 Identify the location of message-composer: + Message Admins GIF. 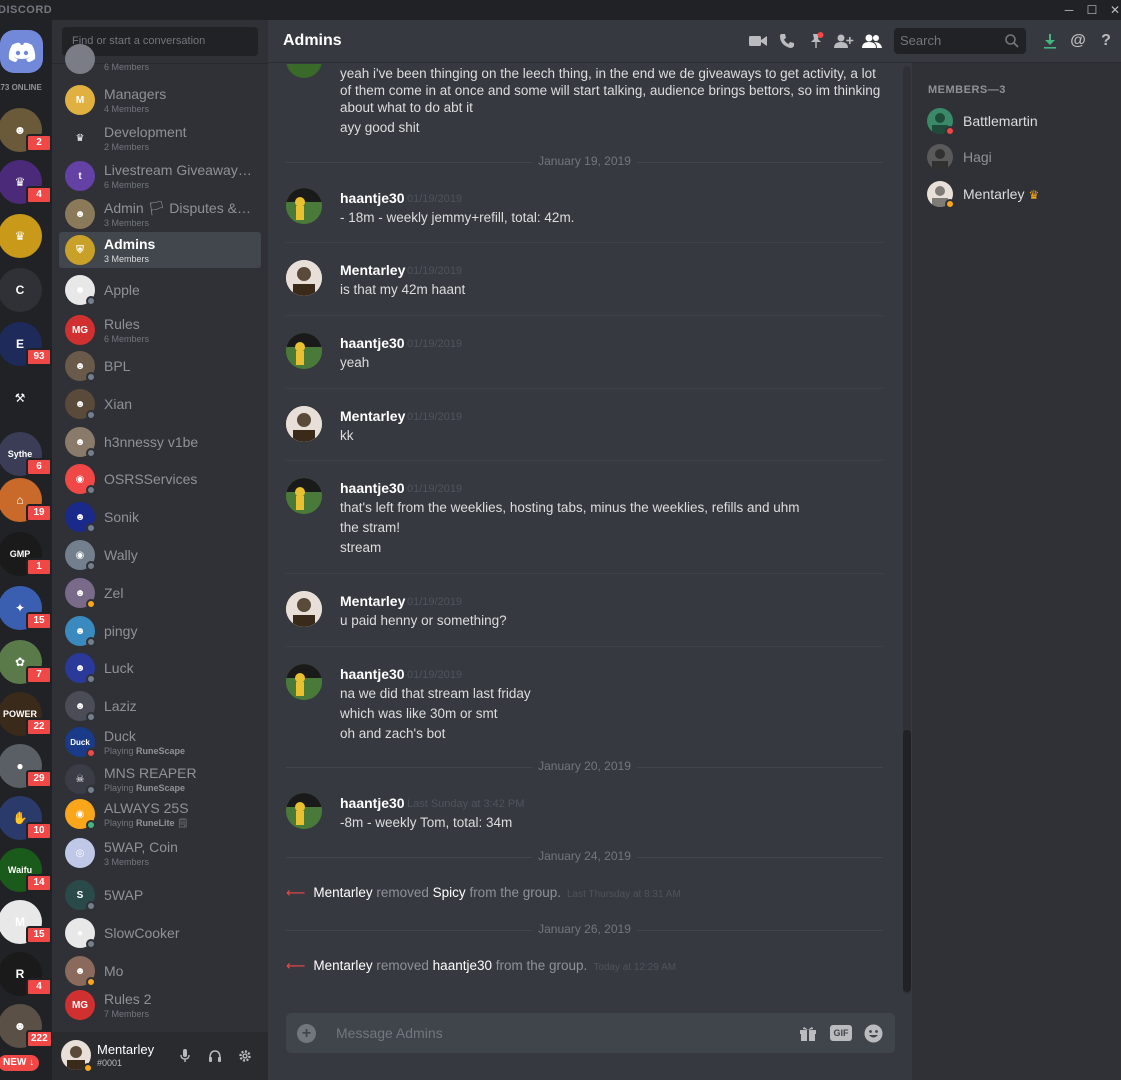
(590, 1033).